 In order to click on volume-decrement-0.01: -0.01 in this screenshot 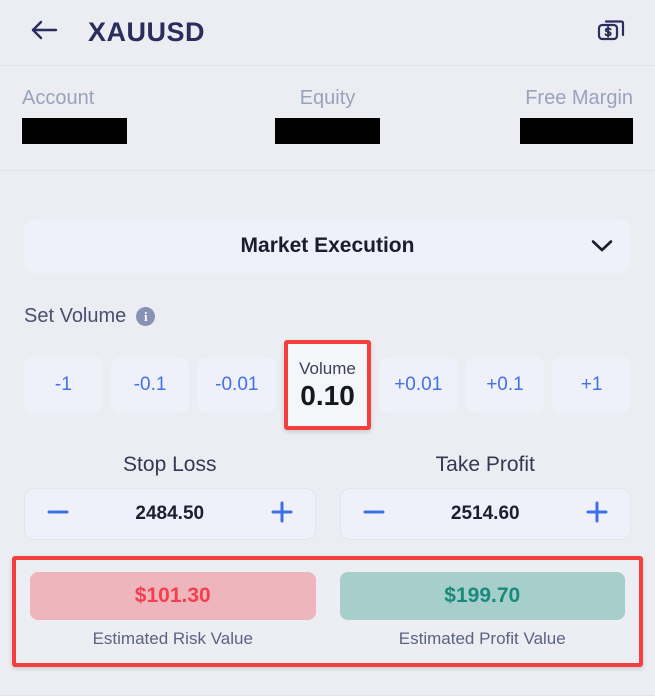, I will do `click(237, 385)`.